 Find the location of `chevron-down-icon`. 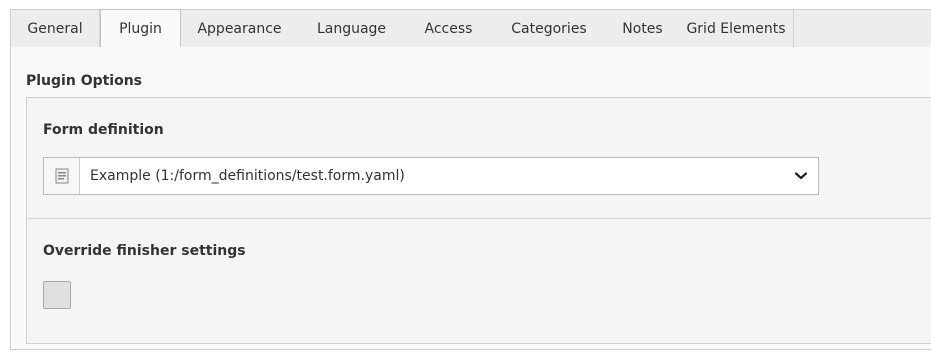

chevron-down-icon is located at coordinates (801, 176).